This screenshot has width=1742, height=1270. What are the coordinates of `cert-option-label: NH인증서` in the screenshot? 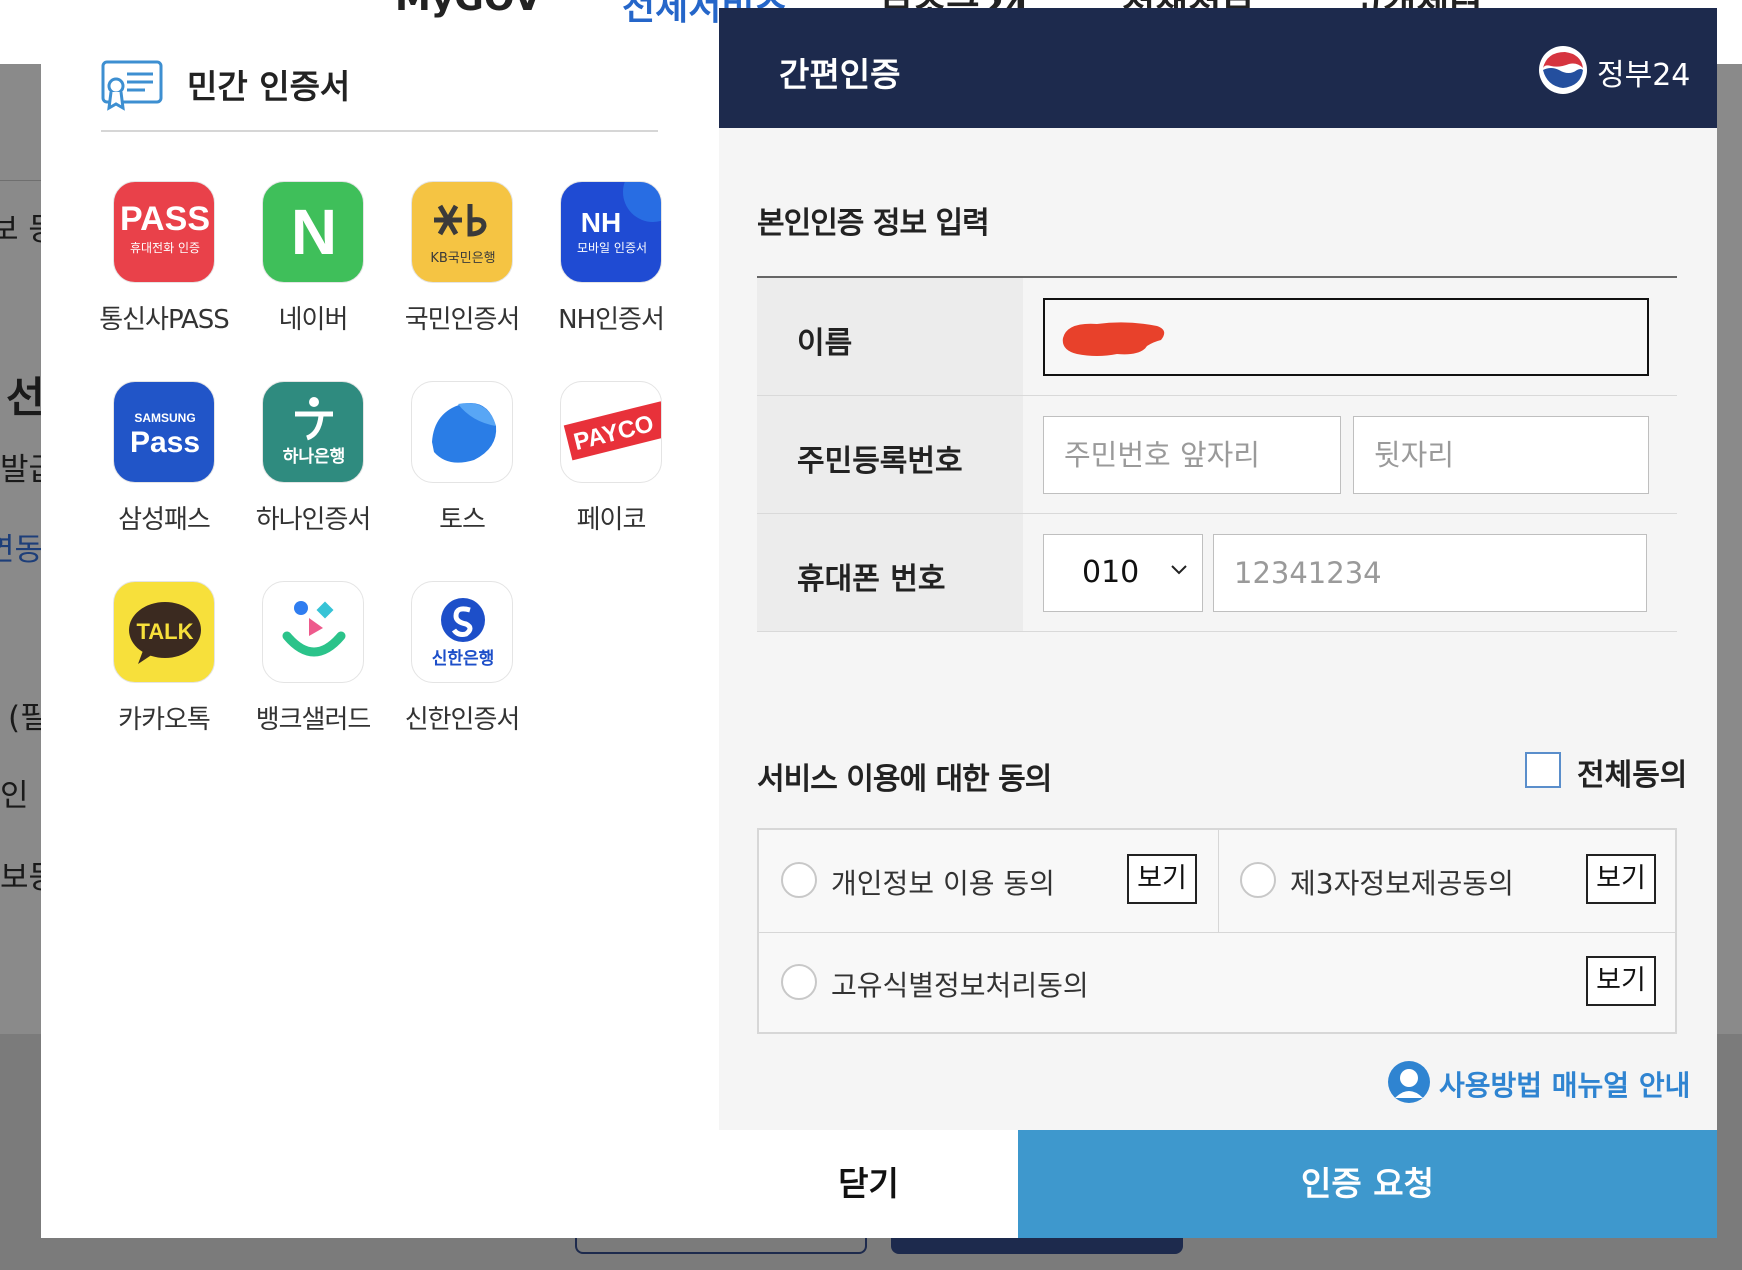 It's located at (611, 320).